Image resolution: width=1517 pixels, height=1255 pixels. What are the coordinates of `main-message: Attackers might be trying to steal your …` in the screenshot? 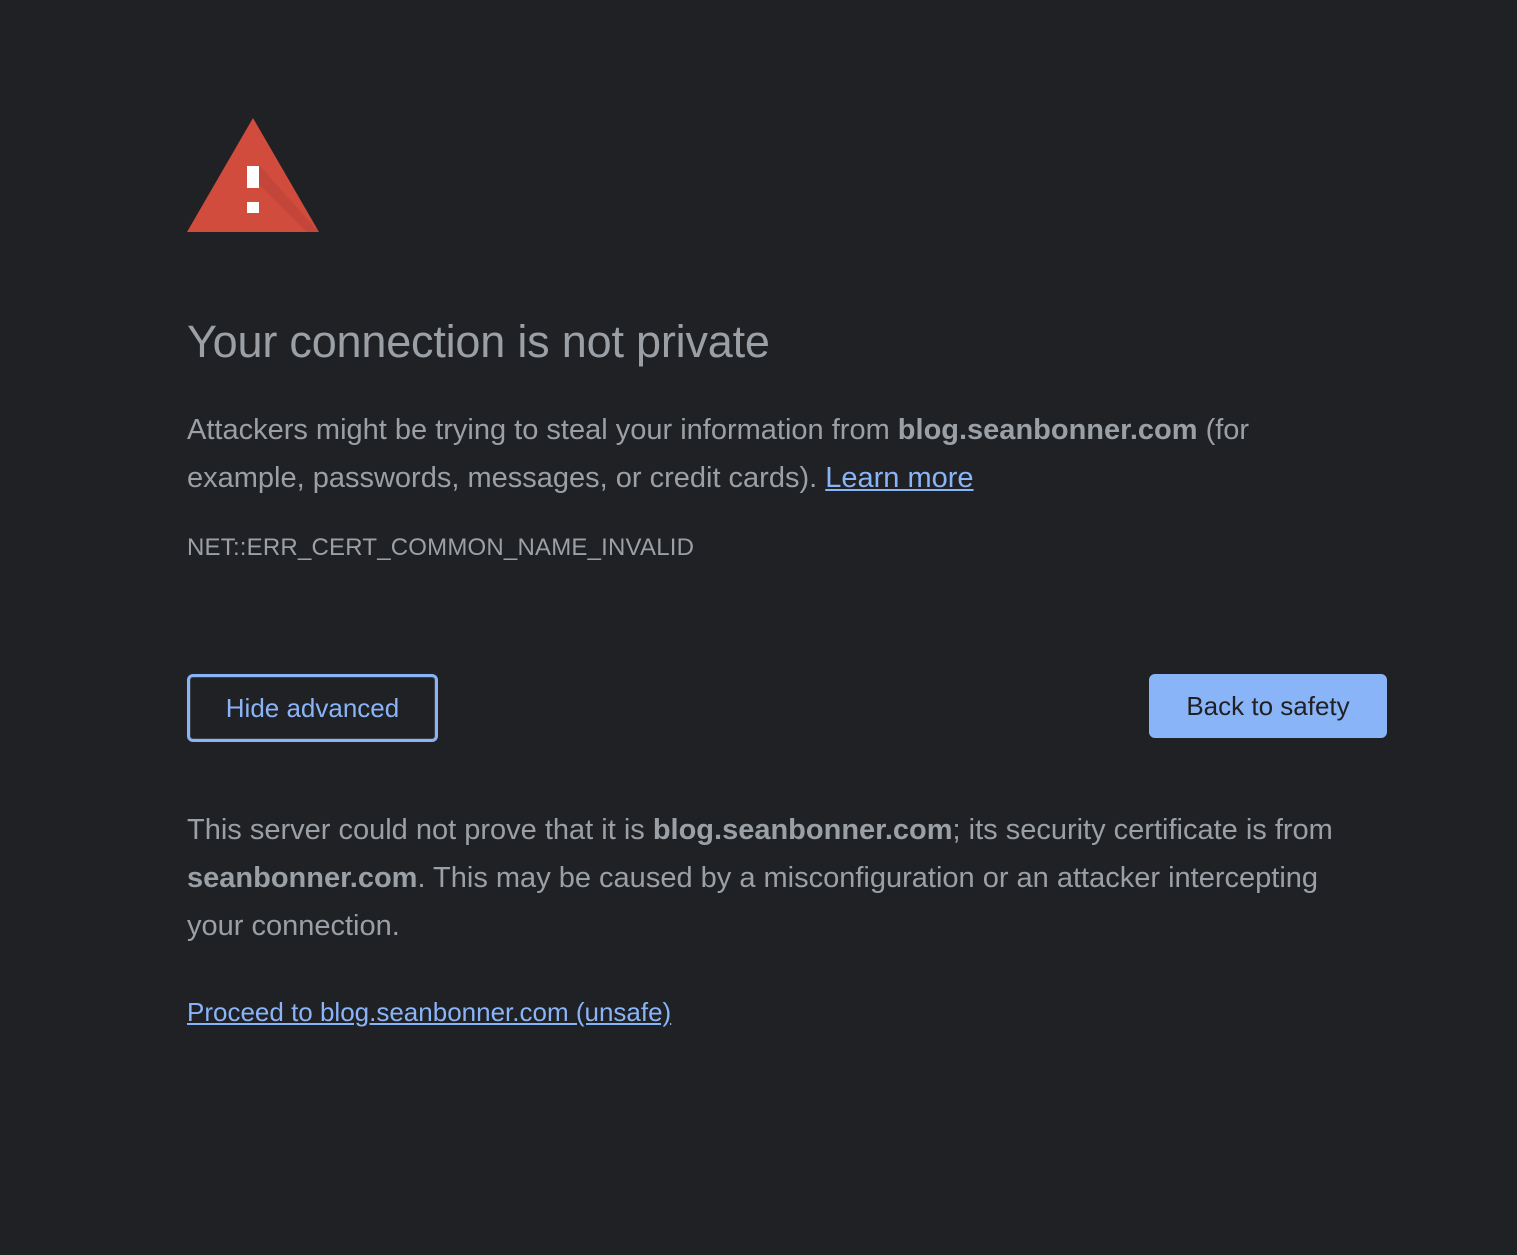 It's located at (777, 454).